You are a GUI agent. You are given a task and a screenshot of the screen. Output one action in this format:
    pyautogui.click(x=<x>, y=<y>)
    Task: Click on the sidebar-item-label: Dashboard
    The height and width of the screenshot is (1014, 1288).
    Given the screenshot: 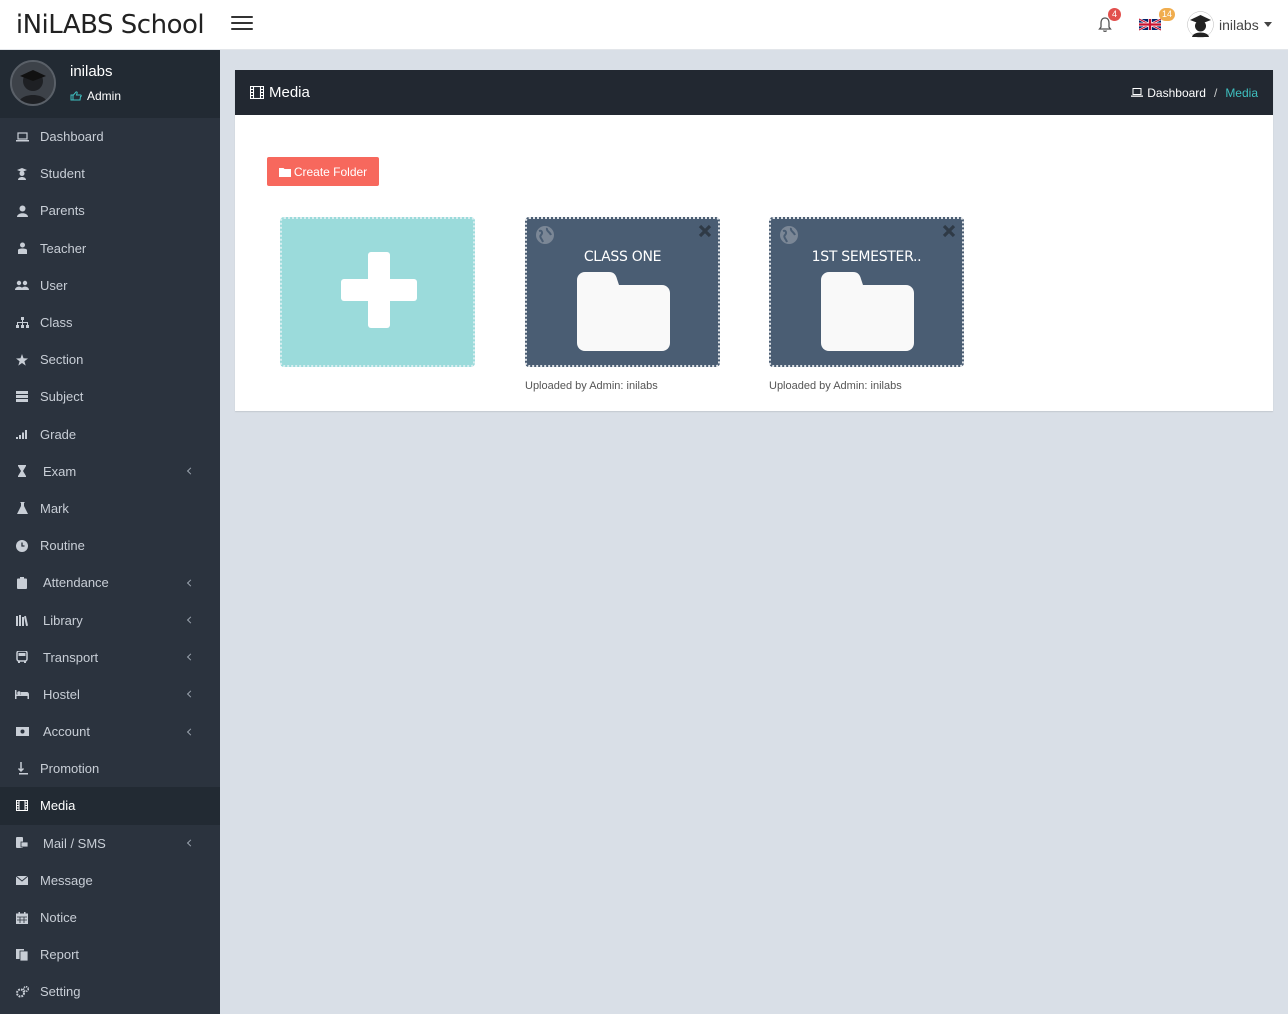 What is the action you would take?
    pyautogui.click(x=72, y=137)
    